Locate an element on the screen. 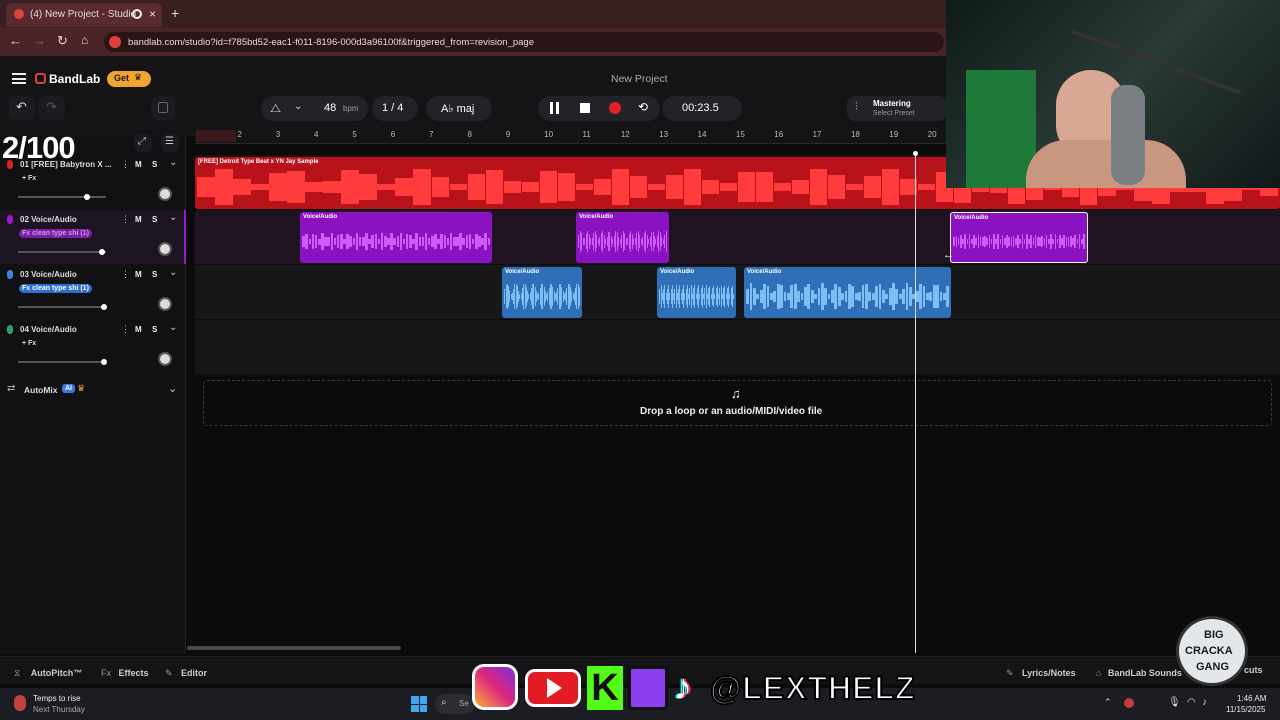 Image resolution: width=1280 pixels, height=720 pixels. back-icon: ← is located at coordinates (15, 40).